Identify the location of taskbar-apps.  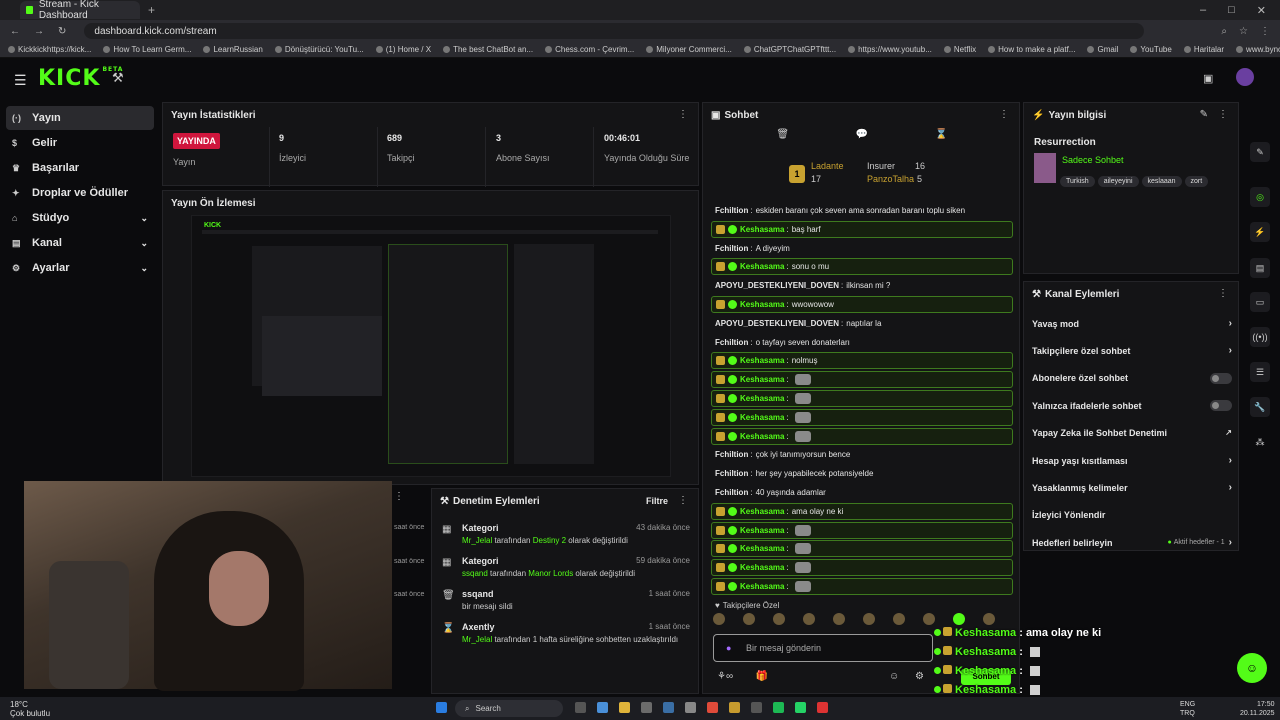
(441, 707).